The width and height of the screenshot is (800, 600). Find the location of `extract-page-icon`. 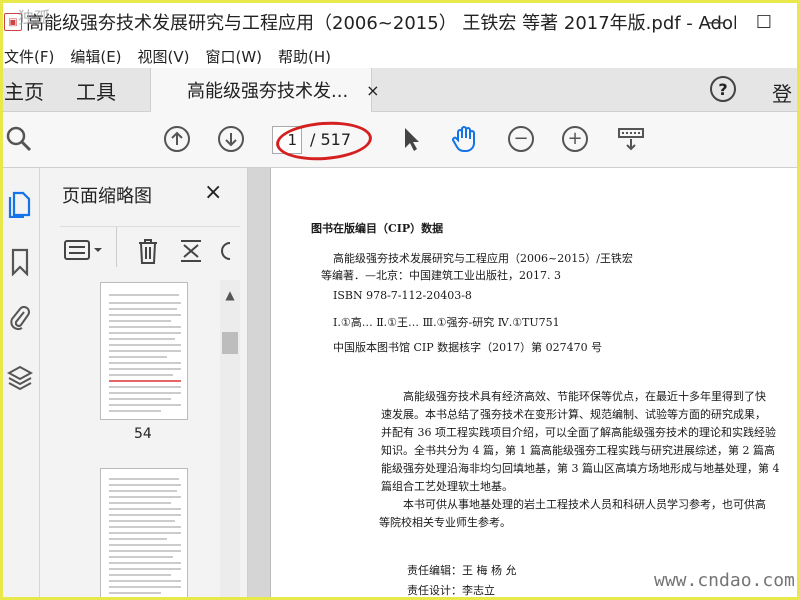

extract-page-icon is located at coordinates (191, 253).